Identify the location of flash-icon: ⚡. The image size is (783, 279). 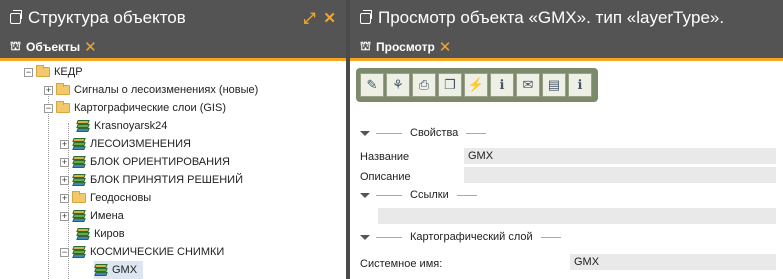
(476, 85).